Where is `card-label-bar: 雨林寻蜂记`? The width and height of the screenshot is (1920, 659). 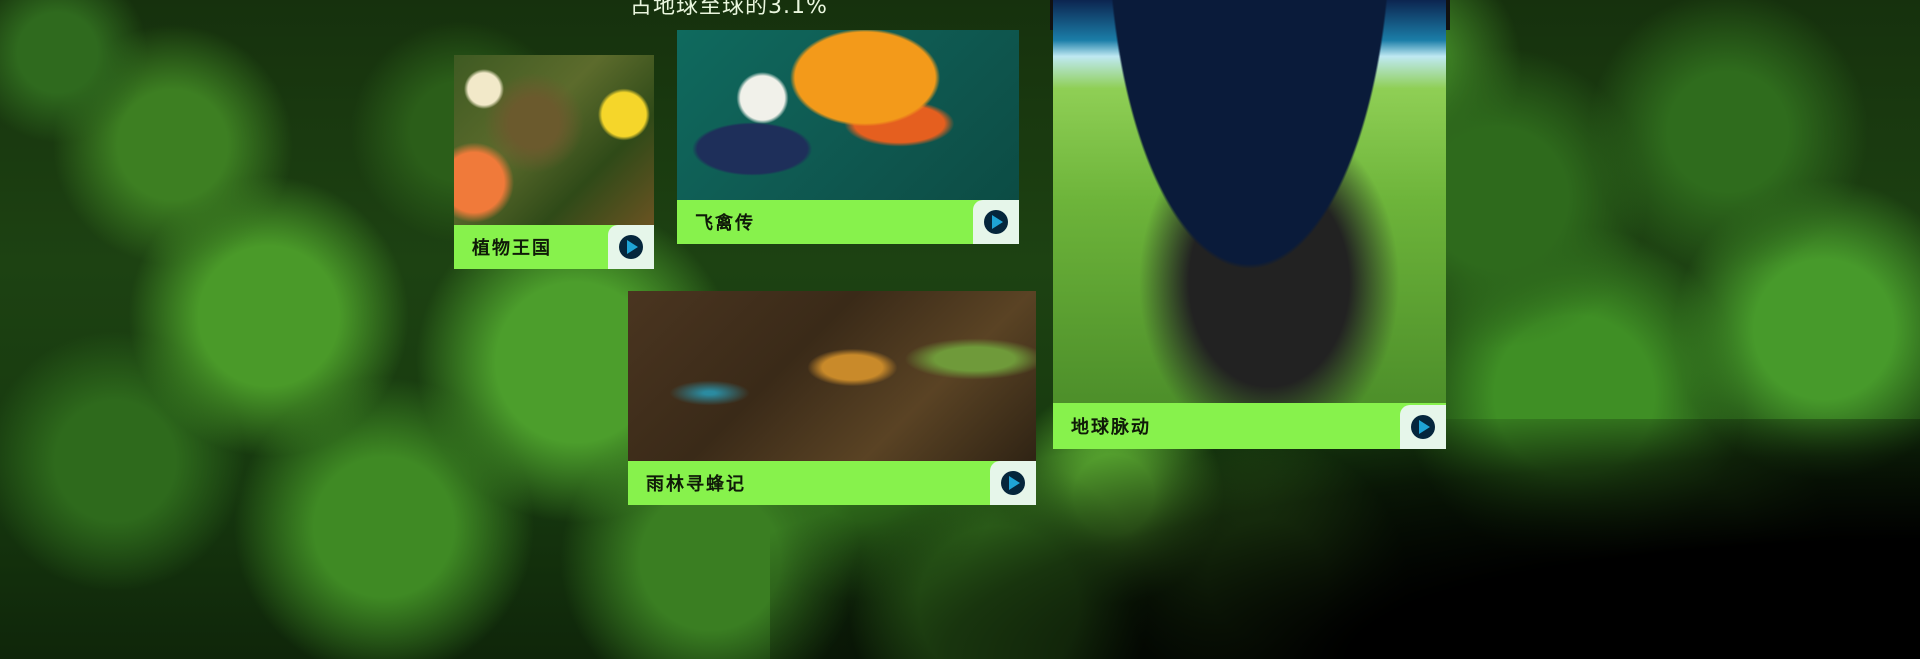
card-label-bar: 雨林寻蜂记 is located at coordinates (832, 483).